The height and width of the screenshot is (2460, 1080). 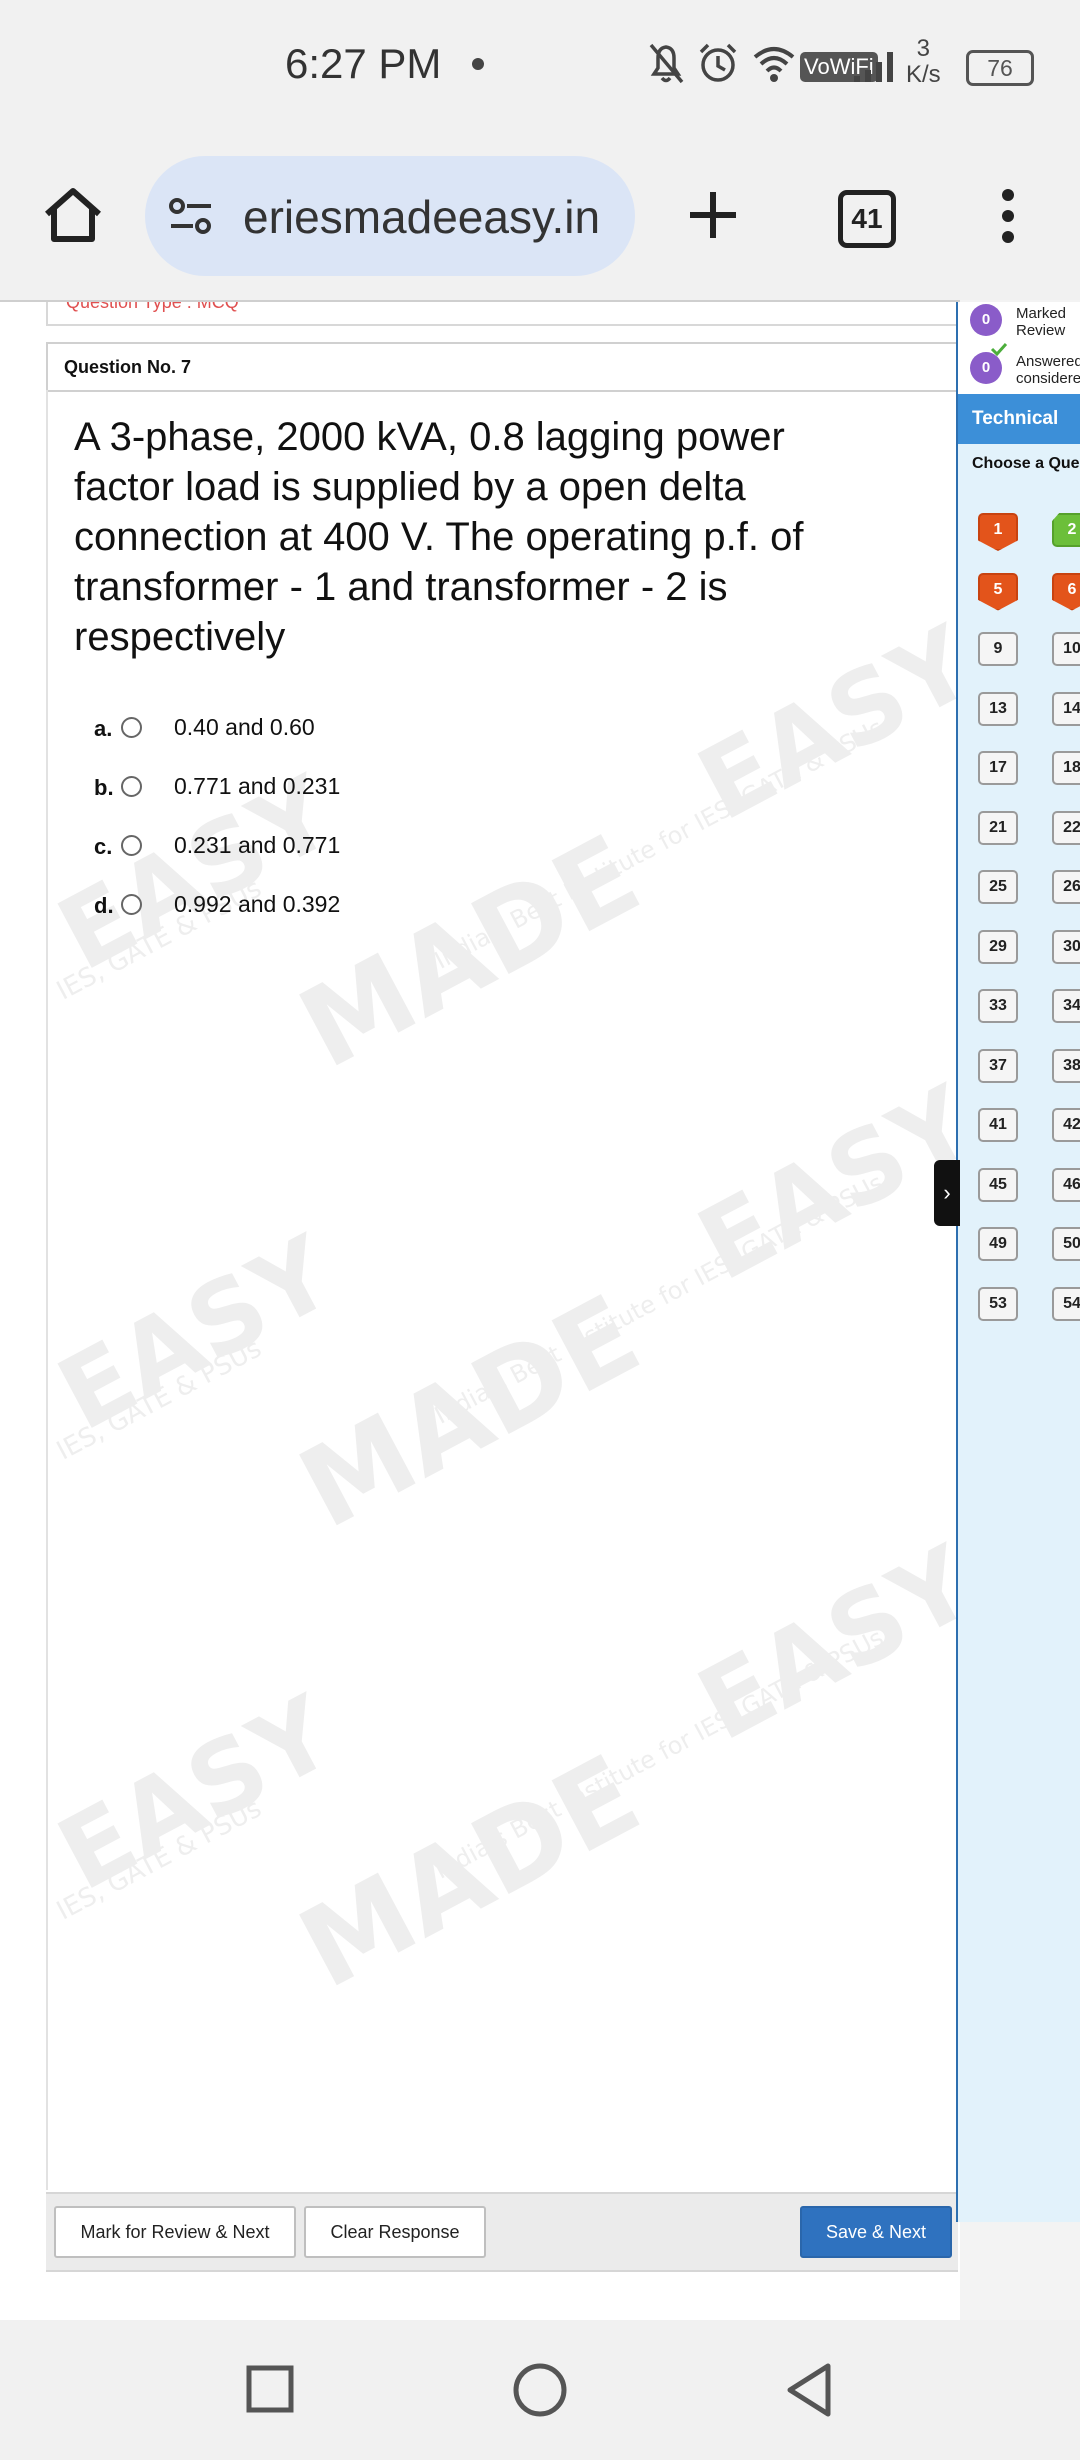 I want to click on legend-area: 0 Marked Review 0 Answered considere, so click(x=1019, y=348).